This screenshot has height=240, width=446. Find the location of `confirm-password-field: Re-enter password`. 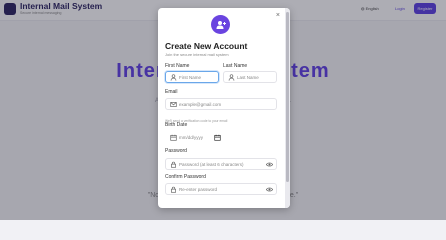

confirm-password-field: Re-enter password is located at coordinates (221, 189).